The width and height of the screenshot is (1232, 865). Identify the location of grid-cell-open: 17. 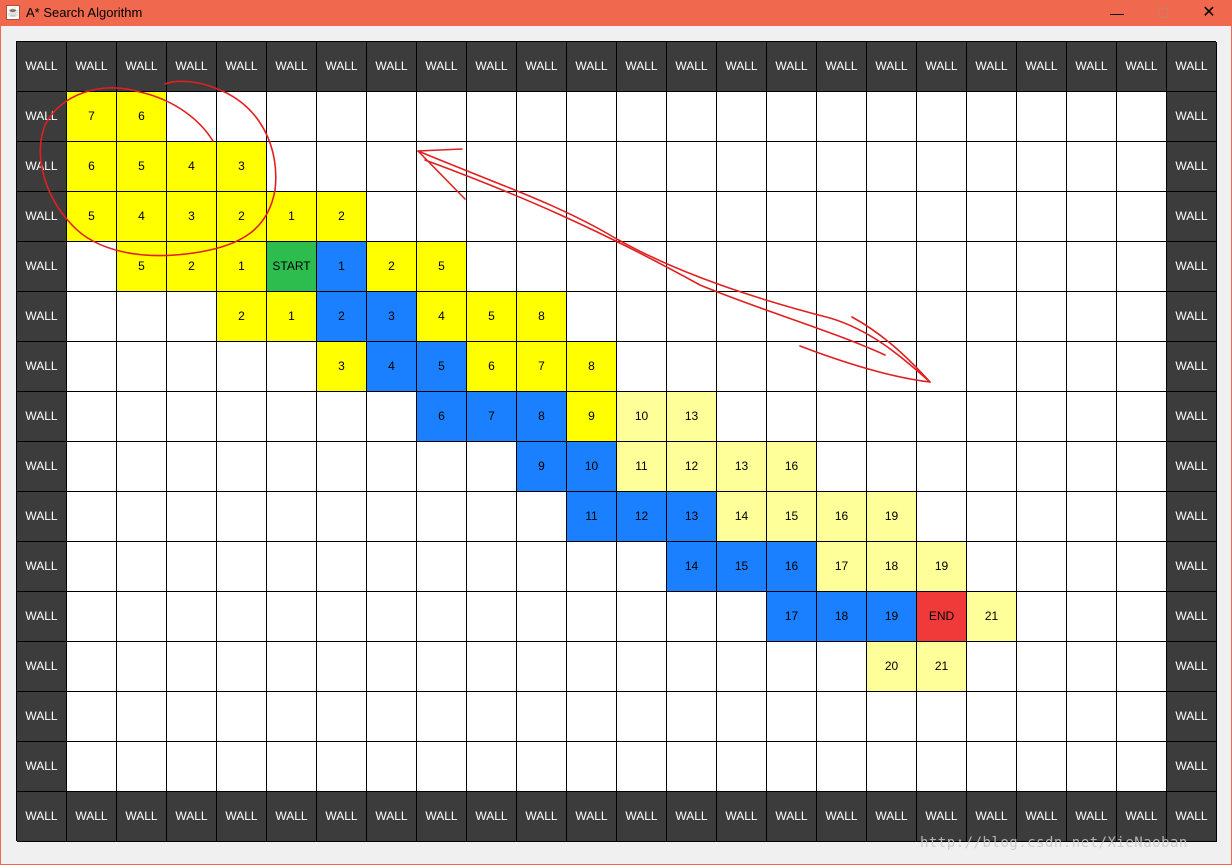
(842, 567).